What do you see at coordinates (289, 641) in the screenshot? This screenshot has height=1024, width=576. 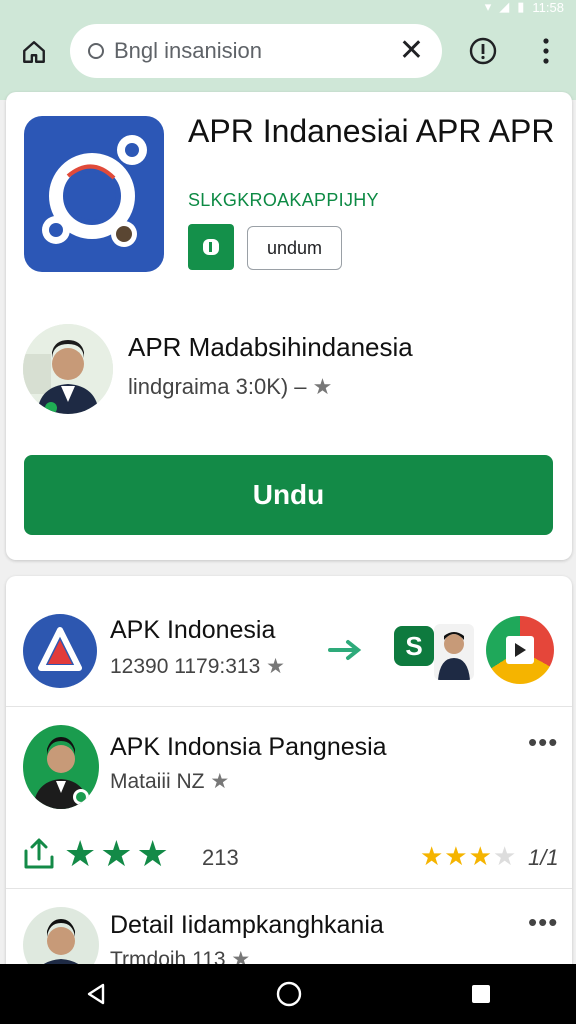 I see `list-item: APK Indonesia 12390 1179:313 ★ S` at bounding box center [289, 641].